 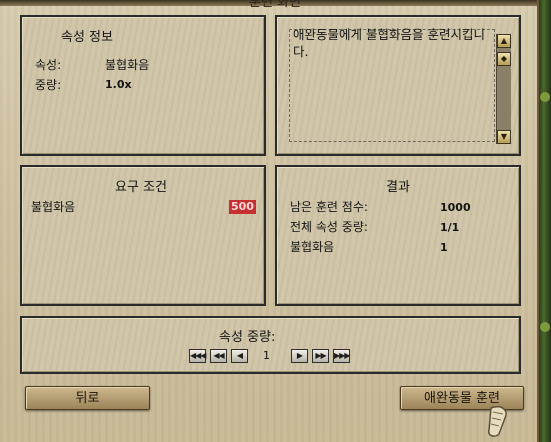 What do you see at coordinates (341, 356) in the screenshot?
I see `max-weight-button: ▶▶▶` at bounding box center [341, 356].